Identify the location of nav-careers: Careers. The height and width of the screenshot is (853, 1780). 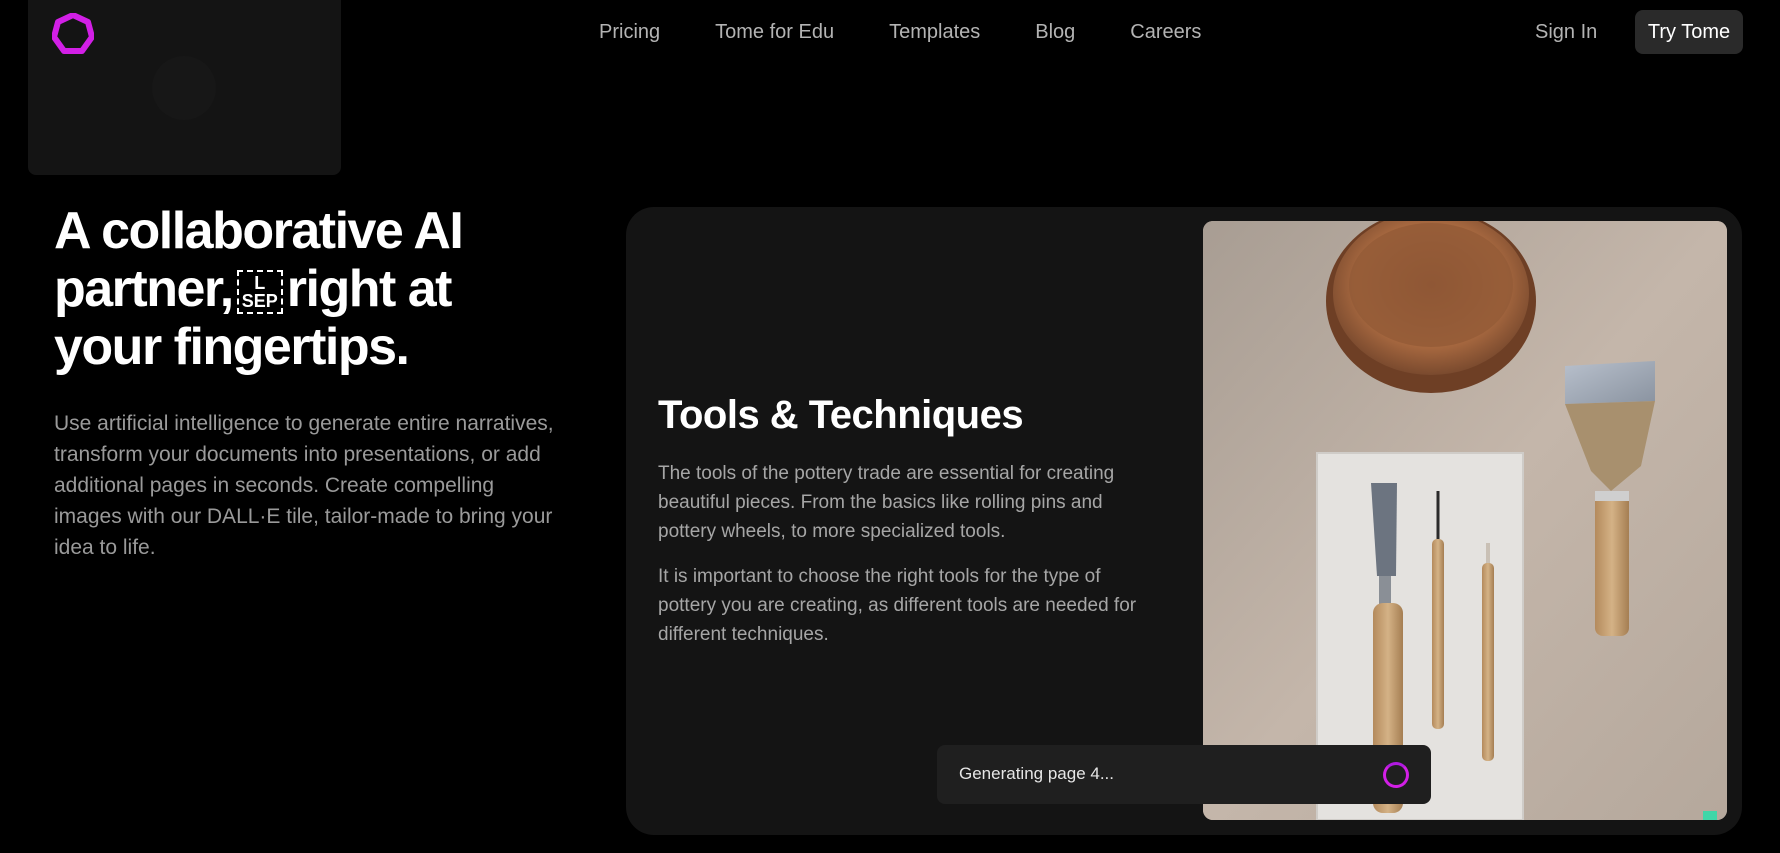
(1165, 32).